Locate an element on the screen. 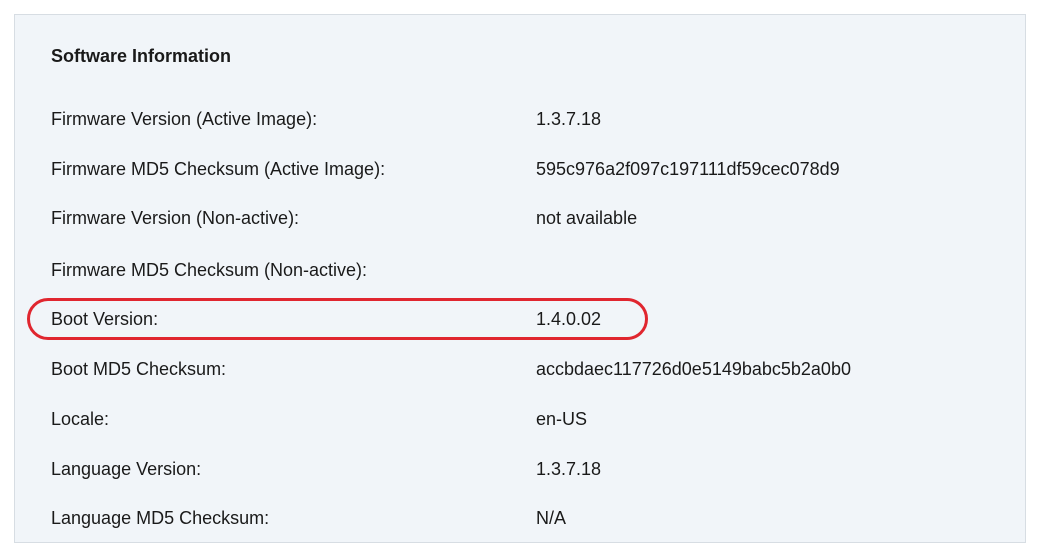  row-label: Firmware MD5 Checksum (Non-active): is located at coordinates (209, 270).